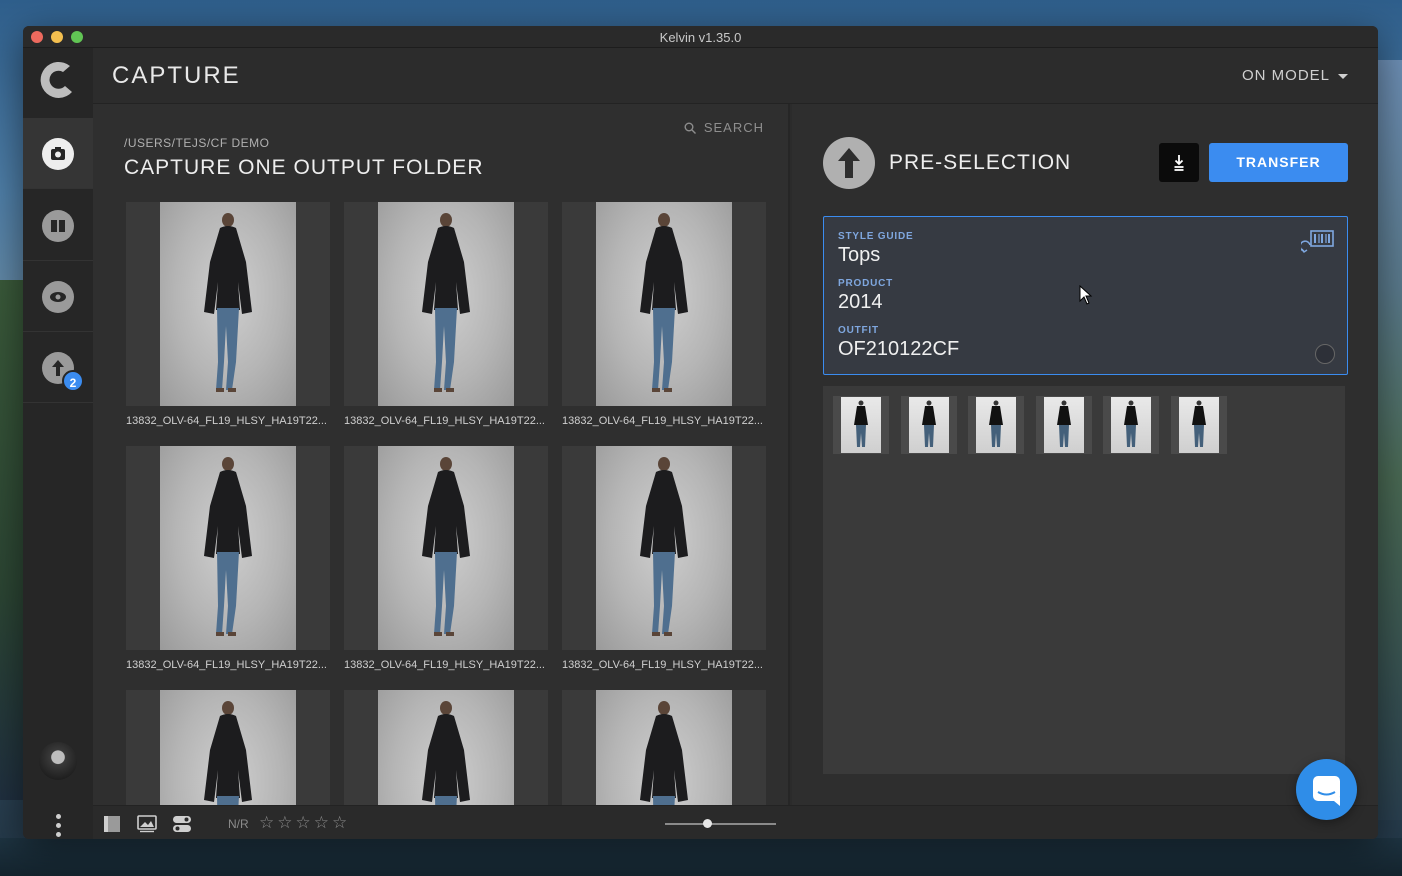 This screenshot has height=876, width=1402. What do you see at coordinates (1343, 76) in the screenshot?
I see `chevron-down-icon` at bounding box center [1343, 76].